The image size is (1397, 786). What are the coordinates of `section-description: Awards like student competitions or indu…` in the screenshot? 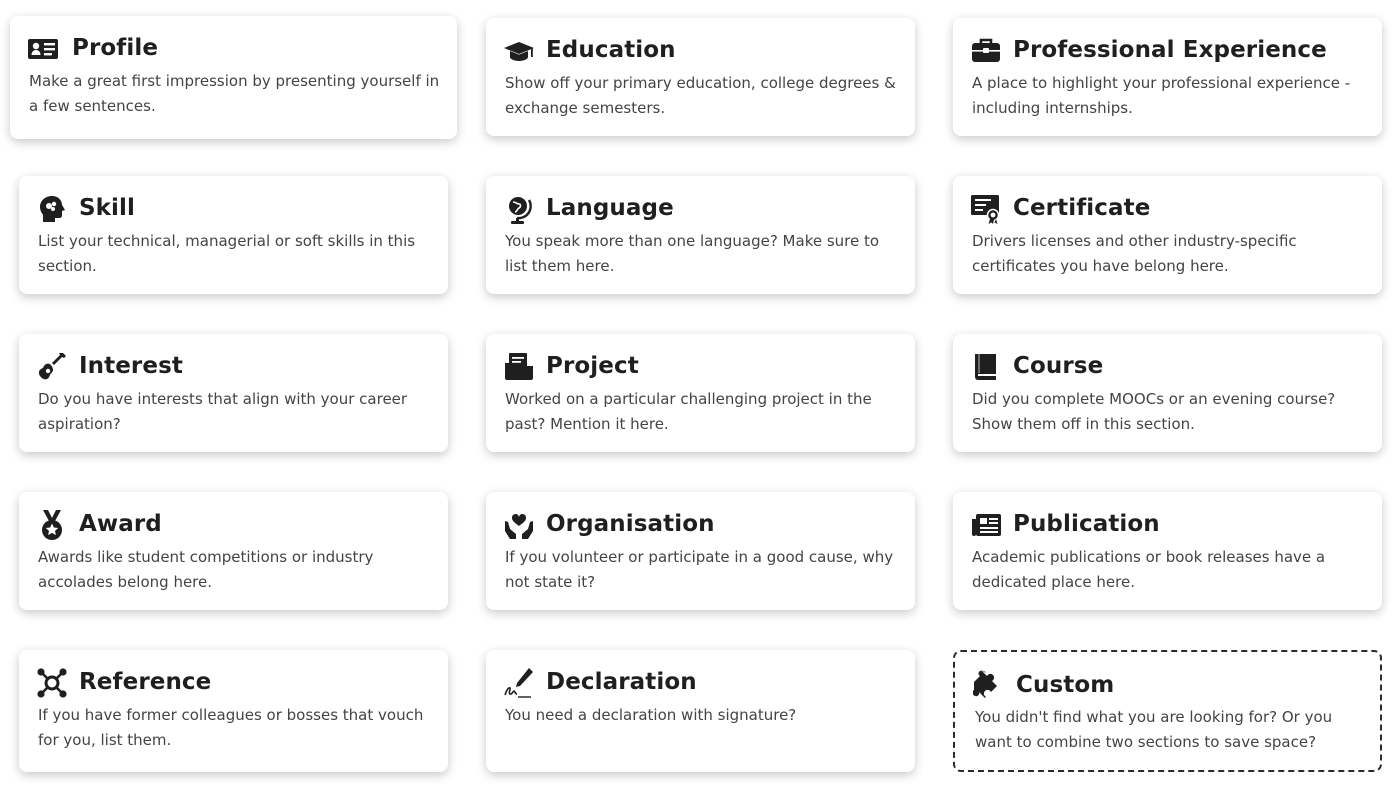 It's located at (206, 569).